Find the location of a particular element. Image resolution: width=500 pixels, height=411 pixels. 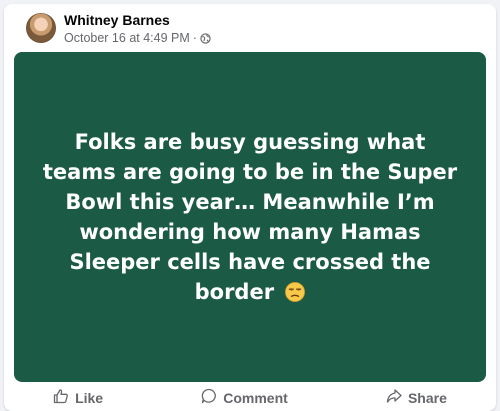

post-meta: October 16 at 4:49 PM · is located at coordinates (137, 38).